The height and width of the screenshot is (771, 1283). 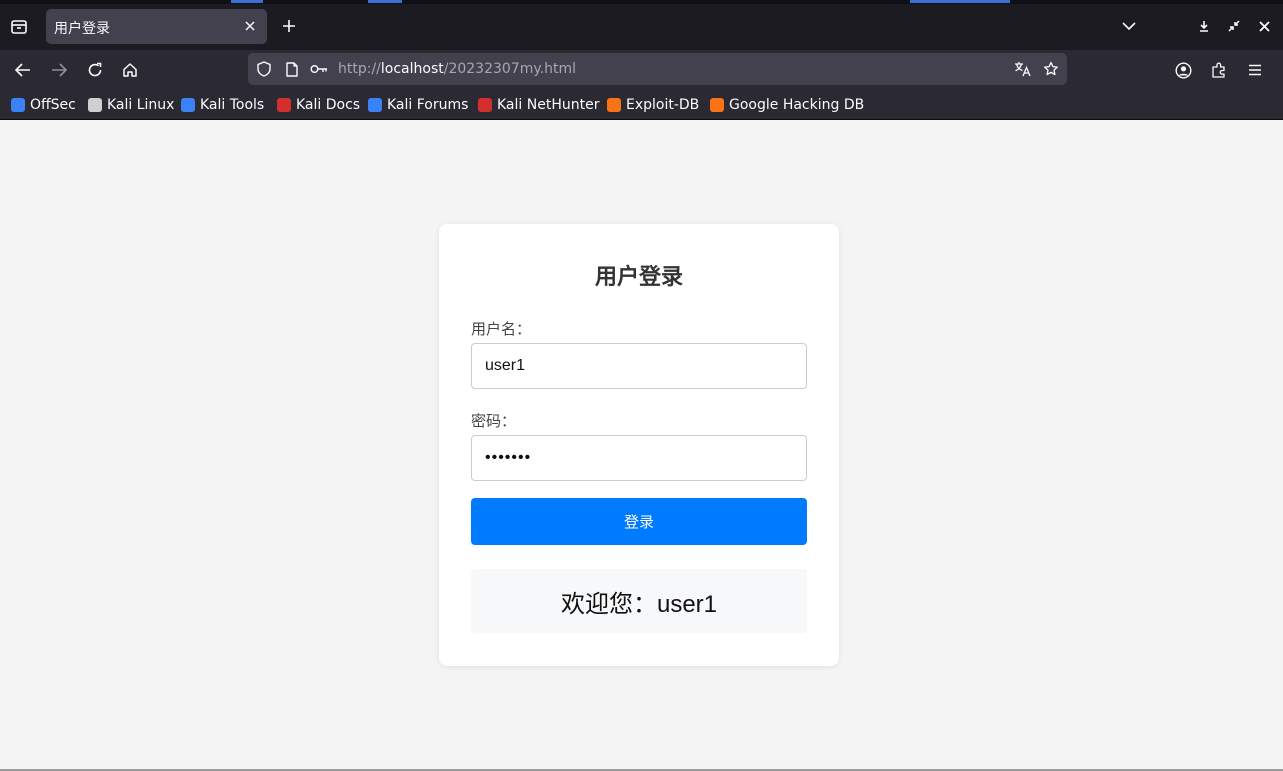 What do you see at coordinates (1264, 26) in the screenshot?
I see `close-window-icon` at bounding box center [1264, 26].